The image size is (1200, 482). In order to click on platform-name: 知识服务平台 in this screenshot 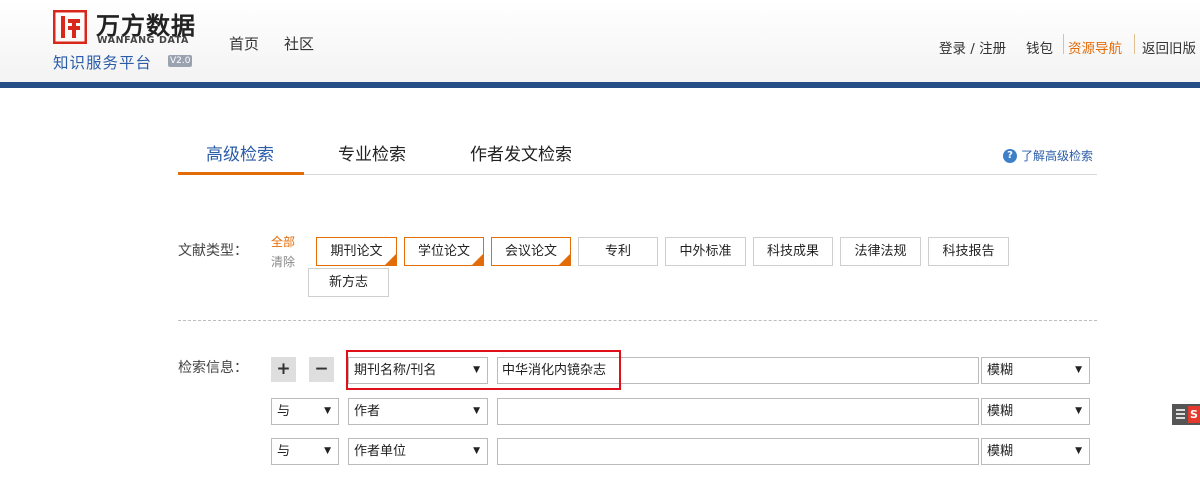, I will do `click(103, 63)`.